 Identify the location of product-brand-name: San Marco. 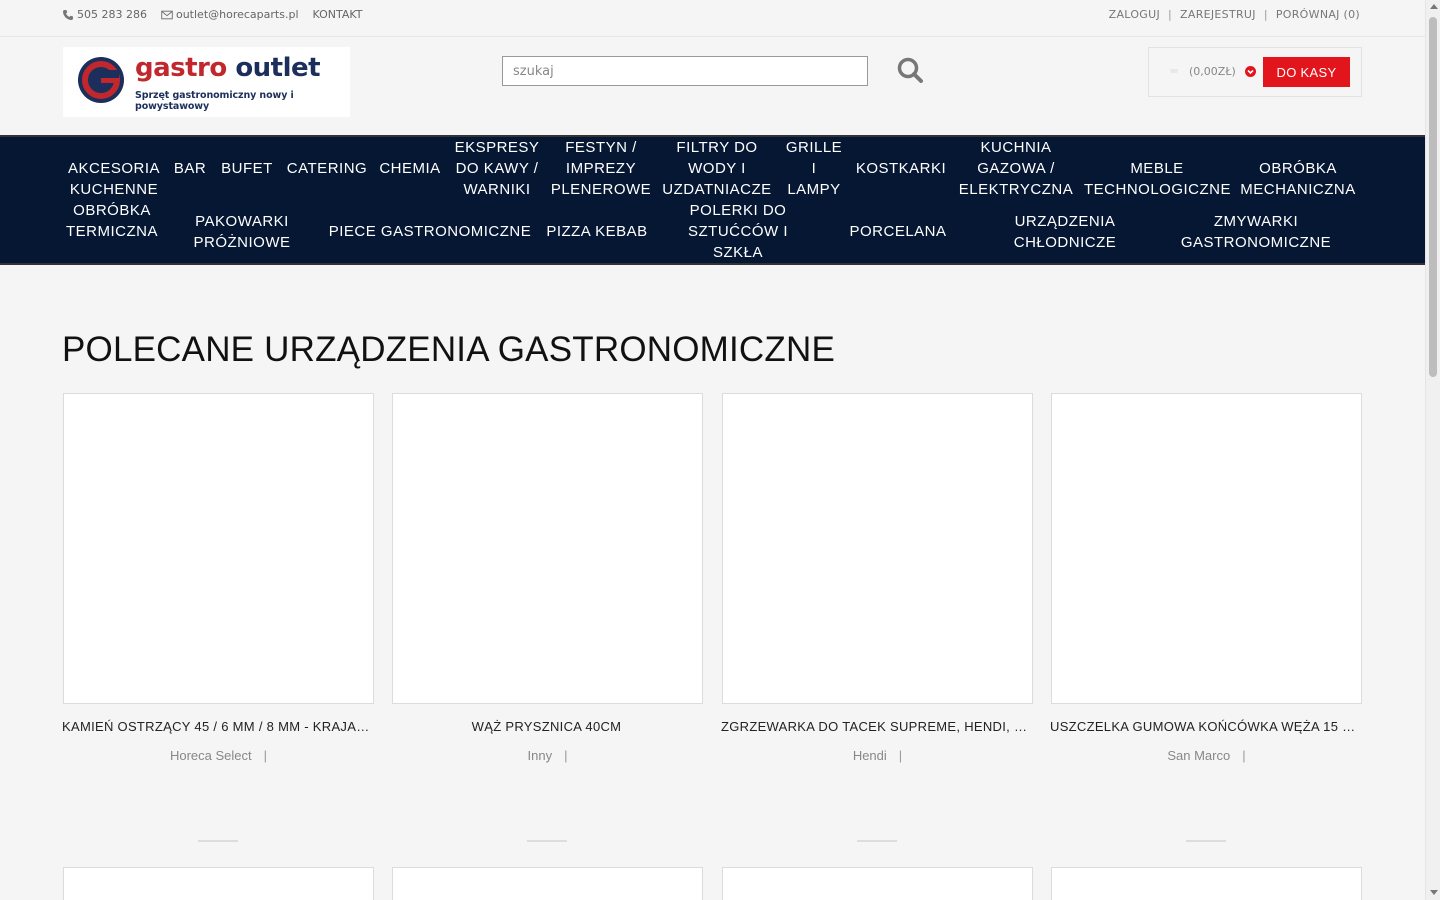
(1199, 755).